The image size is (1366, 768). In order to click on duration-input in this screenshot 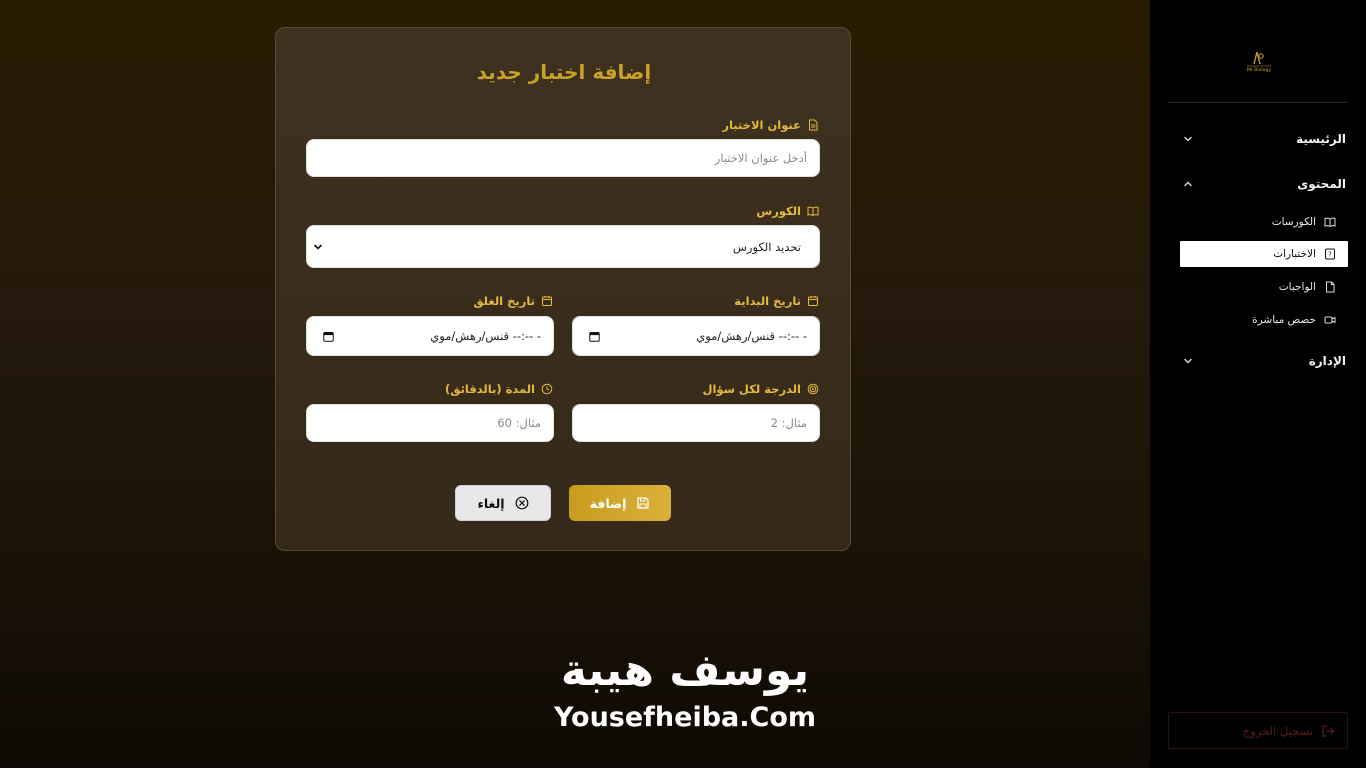, I will do `click(430, 423)`.